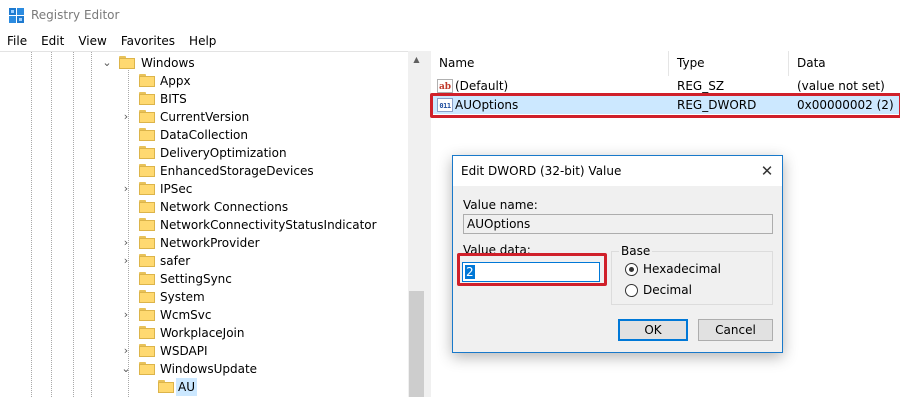 Image resolution: width=900 pixels, height=397 pixels. I want to click on menu-view: View, so click(92, 41).